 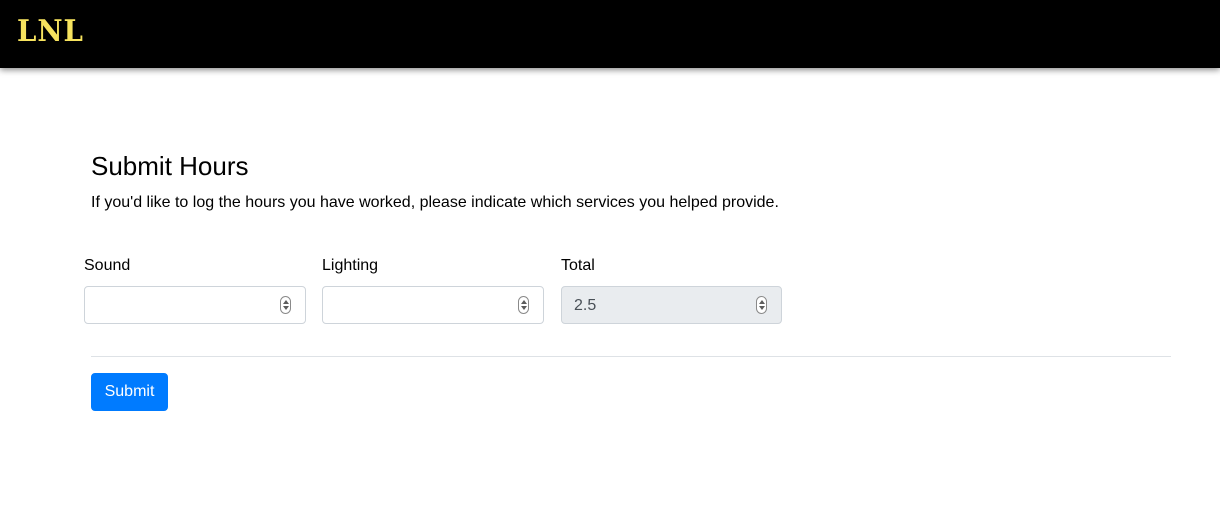 What do you see at coordinates (285, 305) in the screenshot?
I see `sound-spinner-icon` at bounding box center [285, 305].